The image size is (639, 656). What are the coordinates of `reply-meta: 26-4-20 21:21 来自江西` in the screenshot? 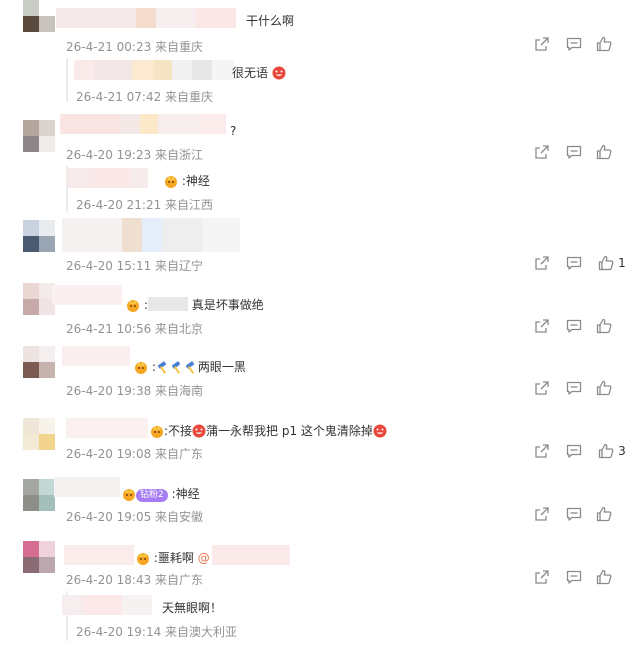 It's located at (145, 205).